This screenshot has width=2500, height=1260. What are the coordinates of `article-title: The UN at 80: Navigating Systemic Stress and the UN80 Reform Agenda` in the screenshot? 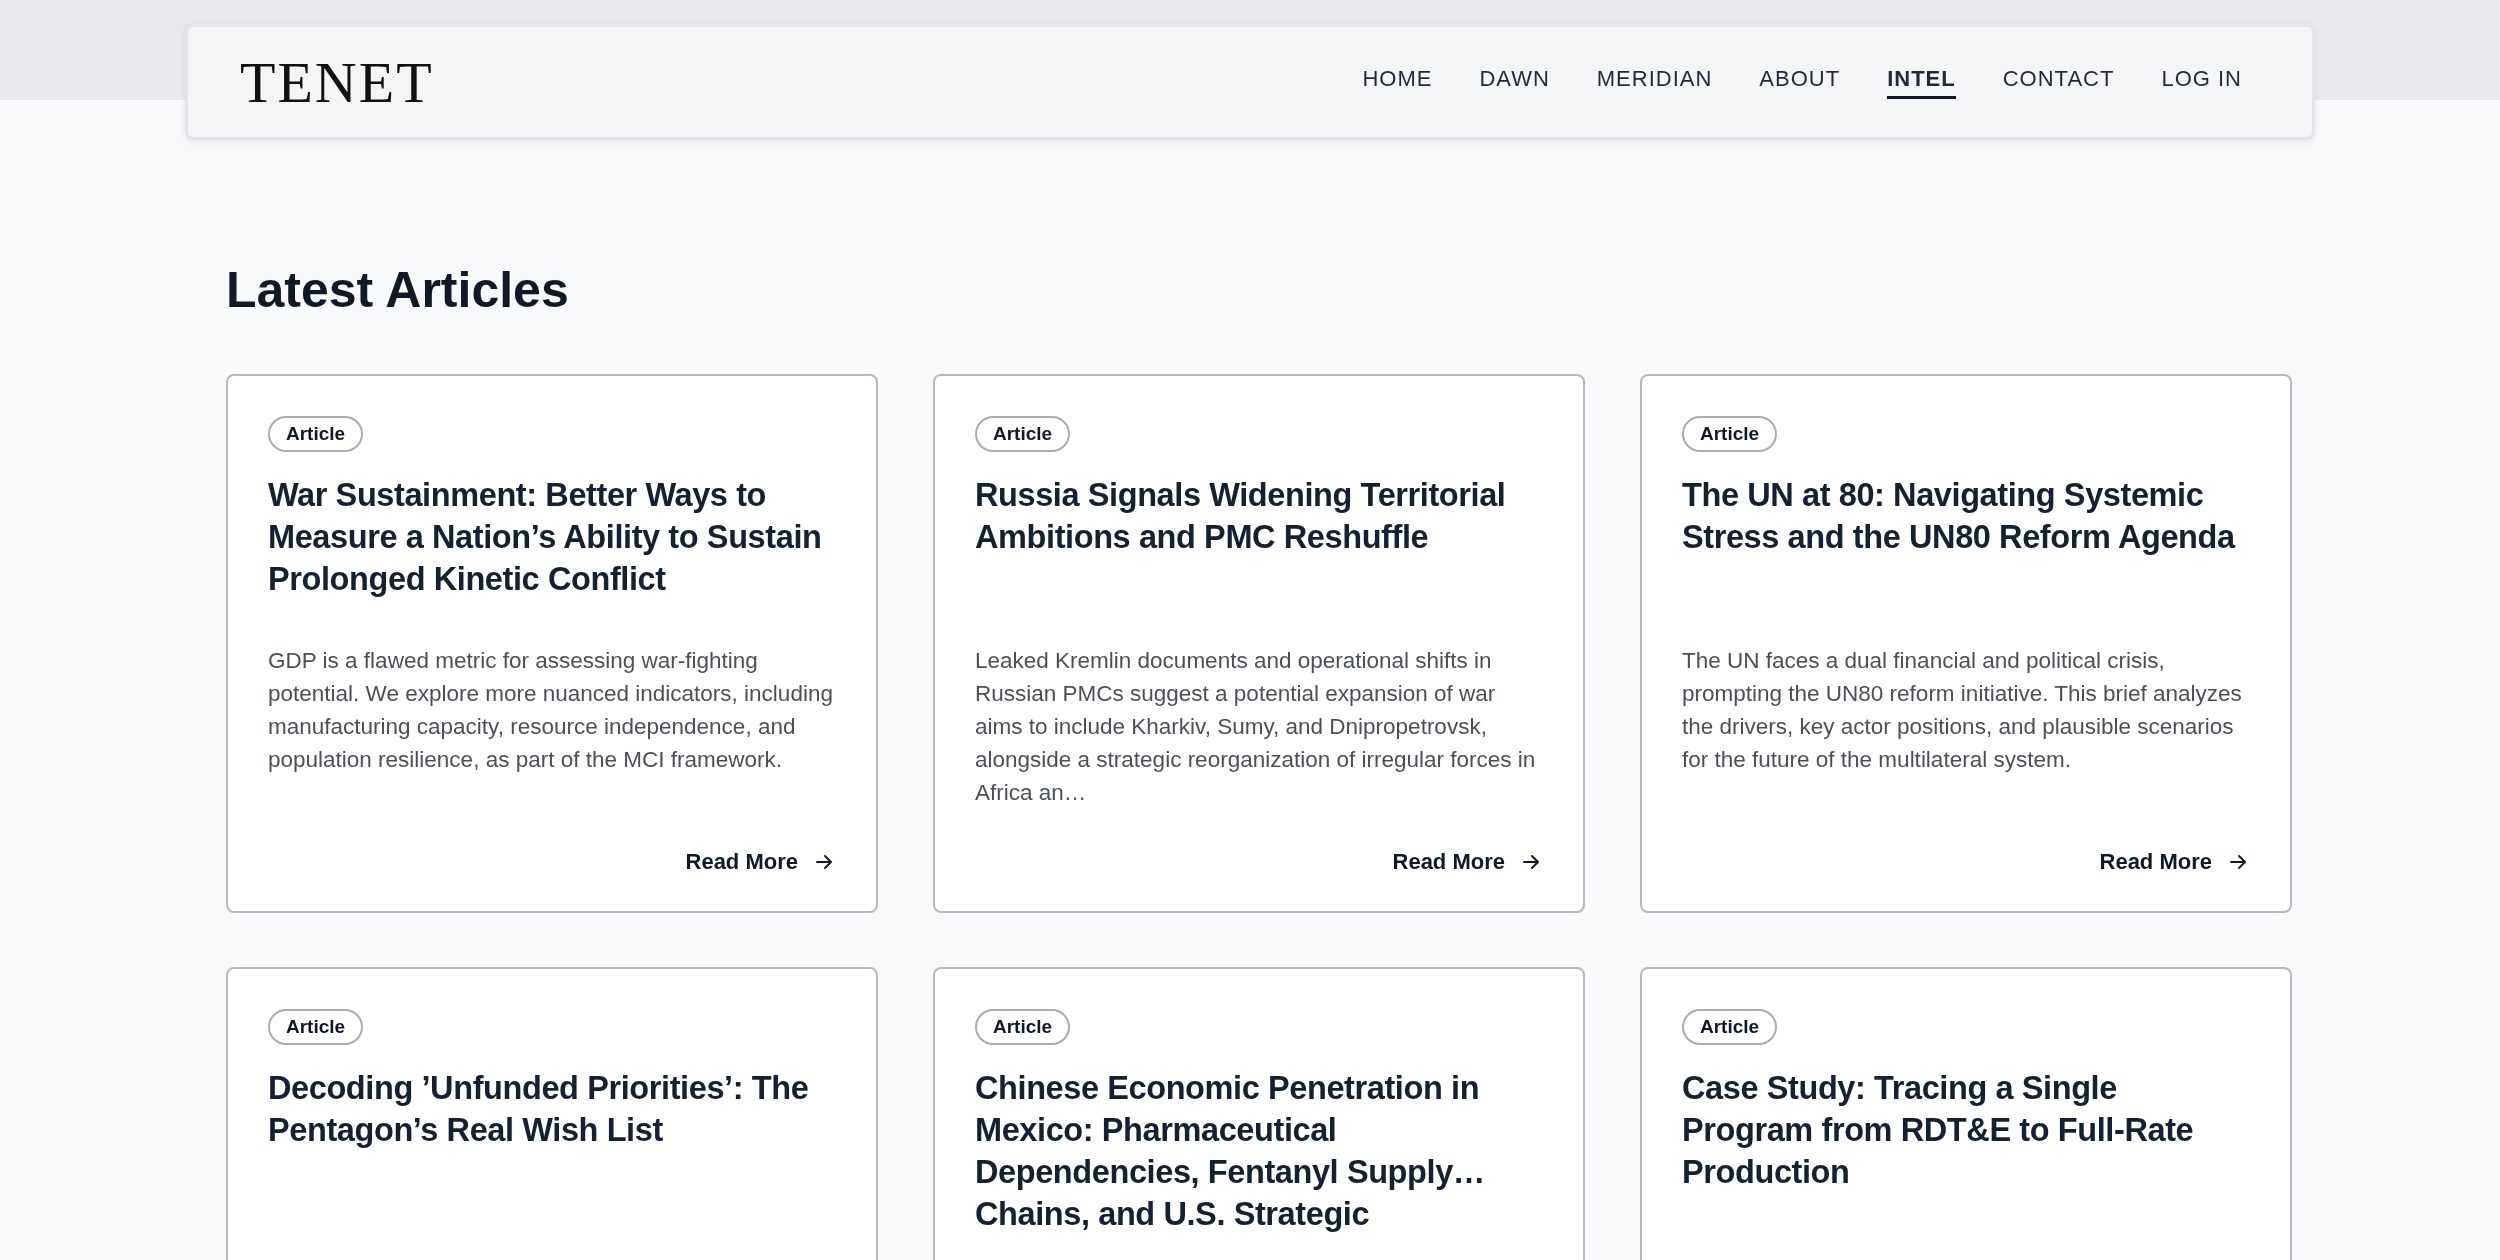 It's located at (1966, 559).